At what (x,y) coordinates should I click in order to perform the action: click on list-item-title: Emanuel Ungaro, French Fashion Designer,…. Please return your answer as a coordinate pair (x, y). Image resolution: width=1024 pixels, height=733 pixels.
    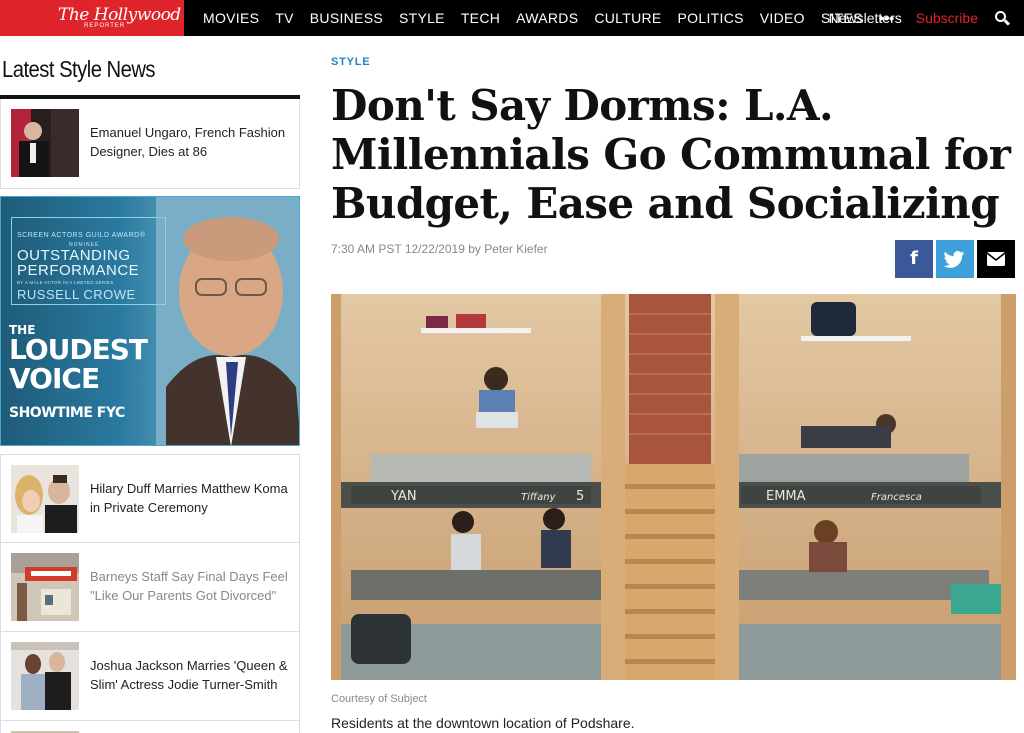
    Looking at the image, I should click on (188, 142).